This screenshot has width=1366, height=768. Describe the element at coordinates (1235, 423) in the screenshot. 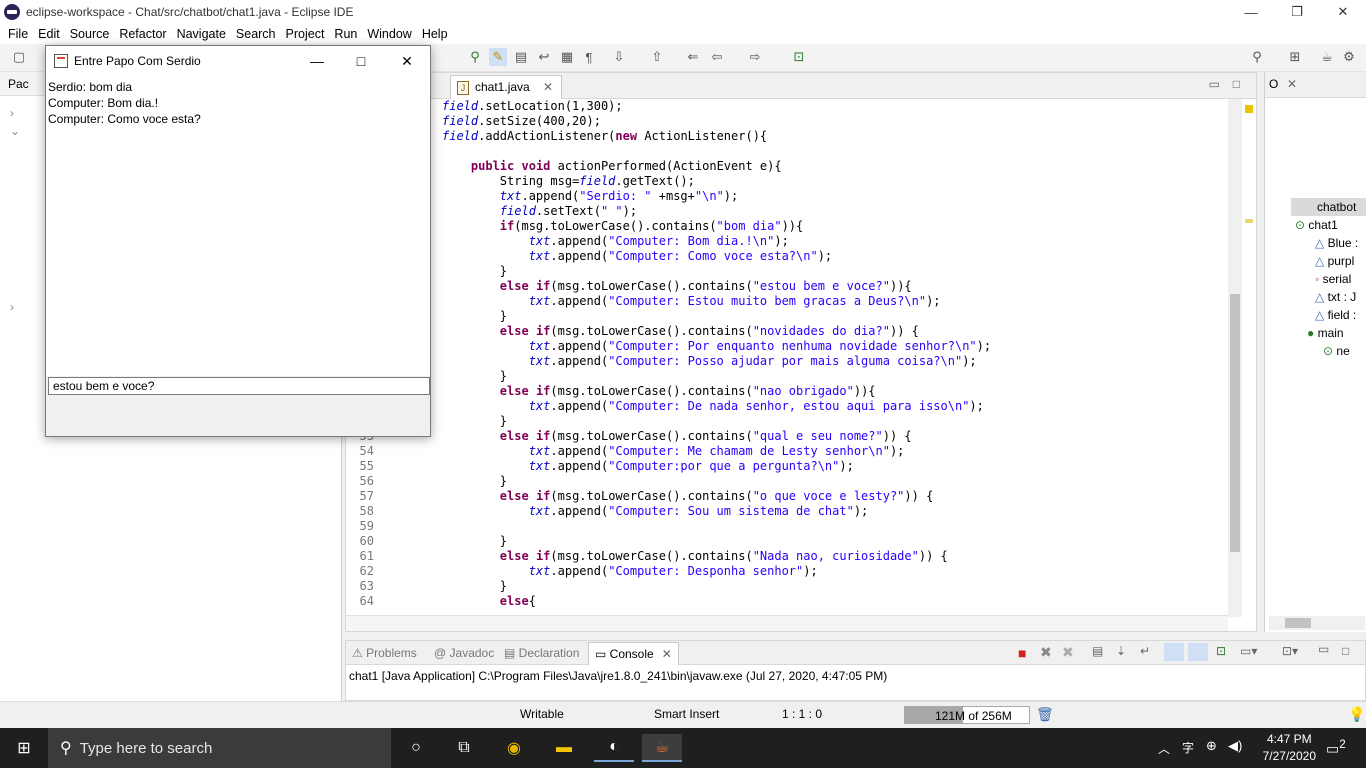

I see `scrollbar-thumb` at that location.